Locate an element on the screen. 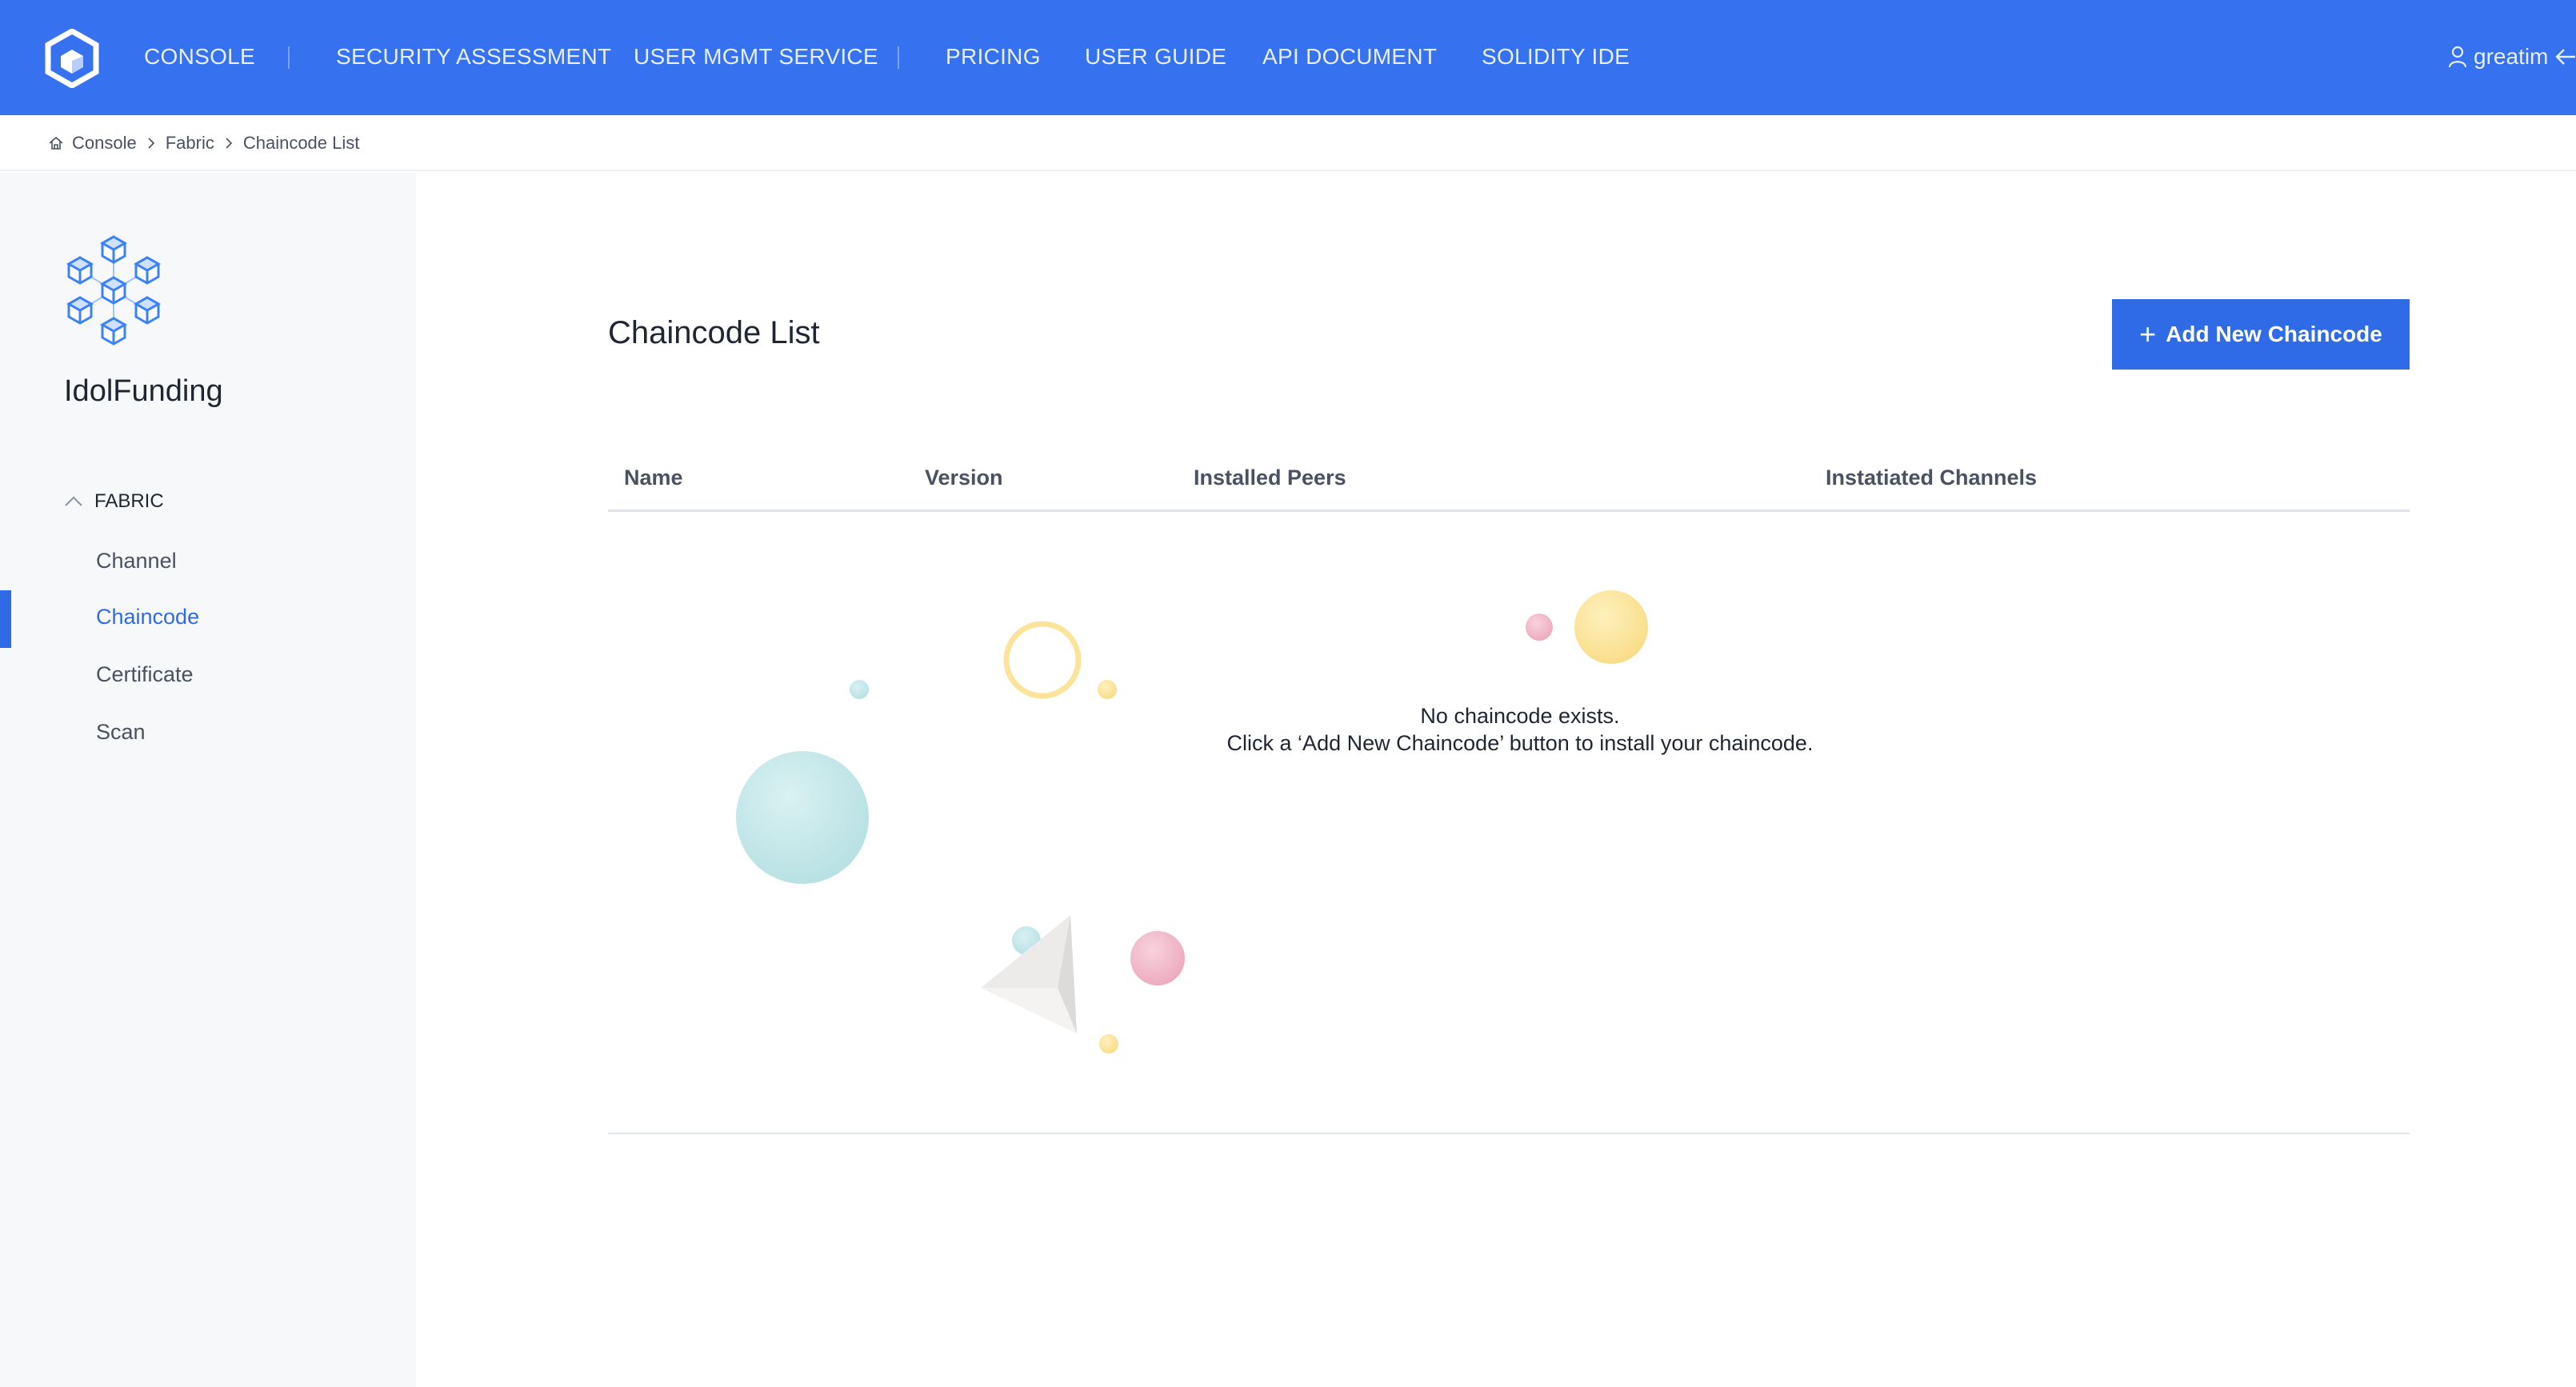 The image size is (2576, 1387). user-icon is located at coordinates (2457, 57).